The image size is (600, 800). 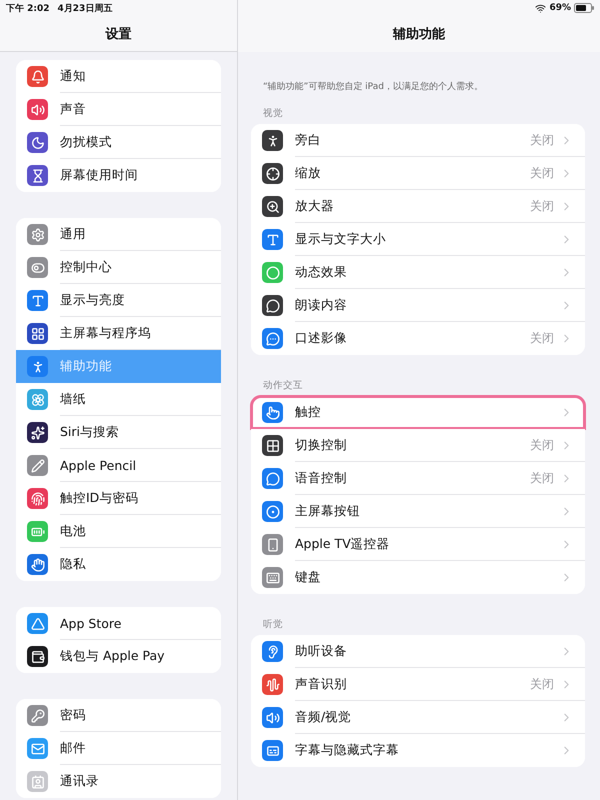 I want to click on item-label: 助听设备, so click(x=321, y=651).